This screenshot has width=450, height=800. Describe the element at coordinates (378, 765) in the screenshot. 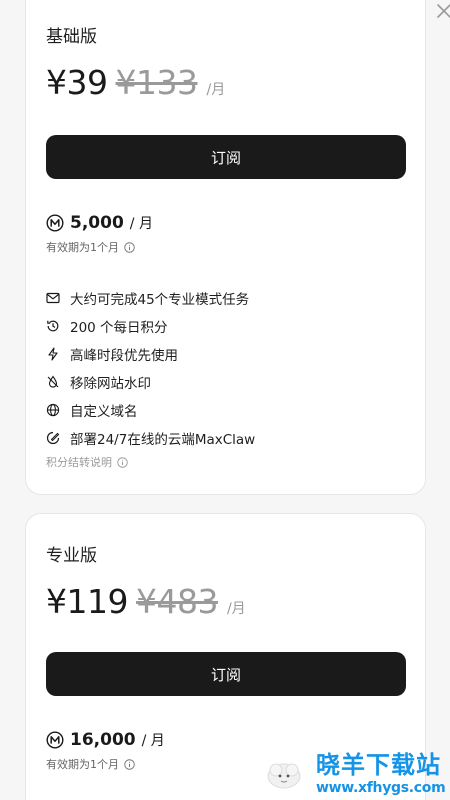

I see `watermark-title: 晓羊下载站` at that location.